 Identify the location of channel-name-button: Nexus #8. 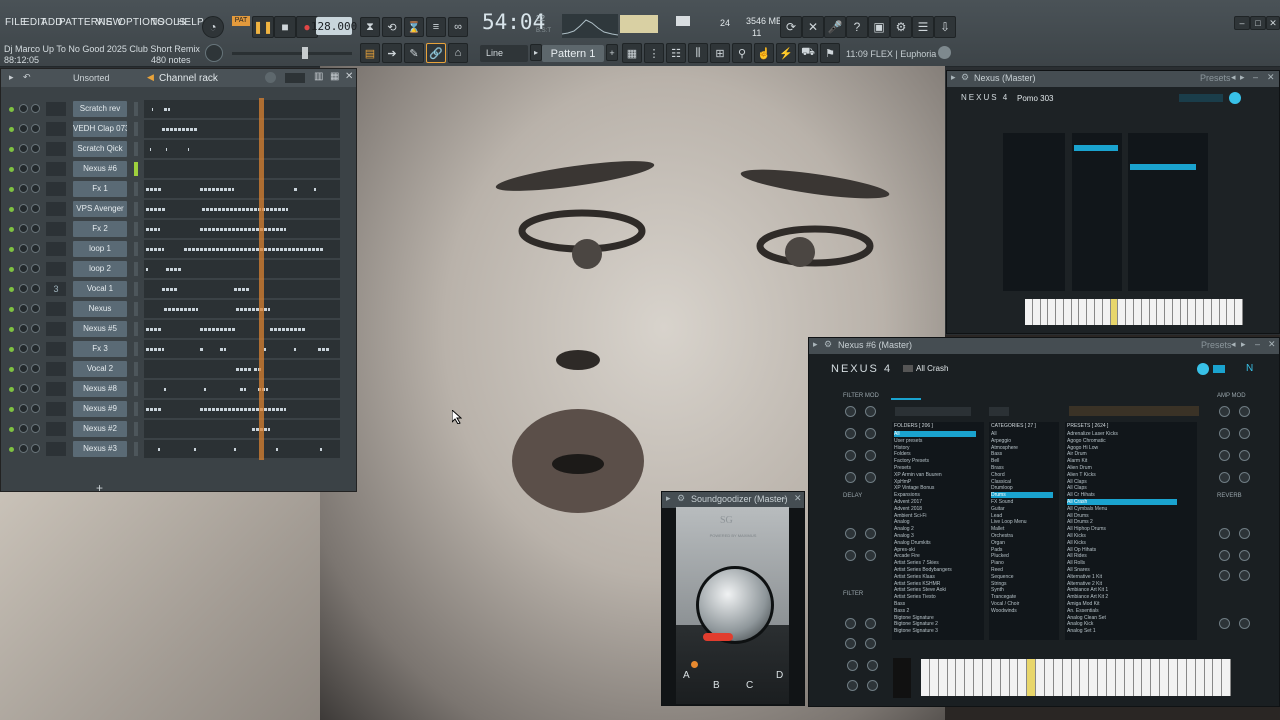
(100, 389).